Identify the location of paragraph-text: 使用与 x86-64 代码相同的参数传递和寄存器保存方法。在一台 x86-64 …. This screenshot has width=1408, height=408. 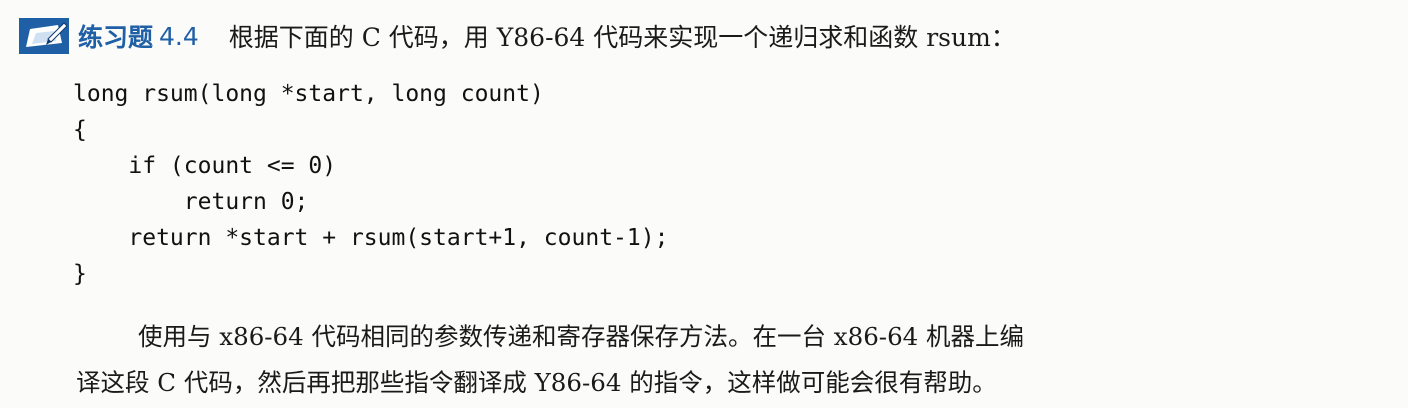
(581, 336).